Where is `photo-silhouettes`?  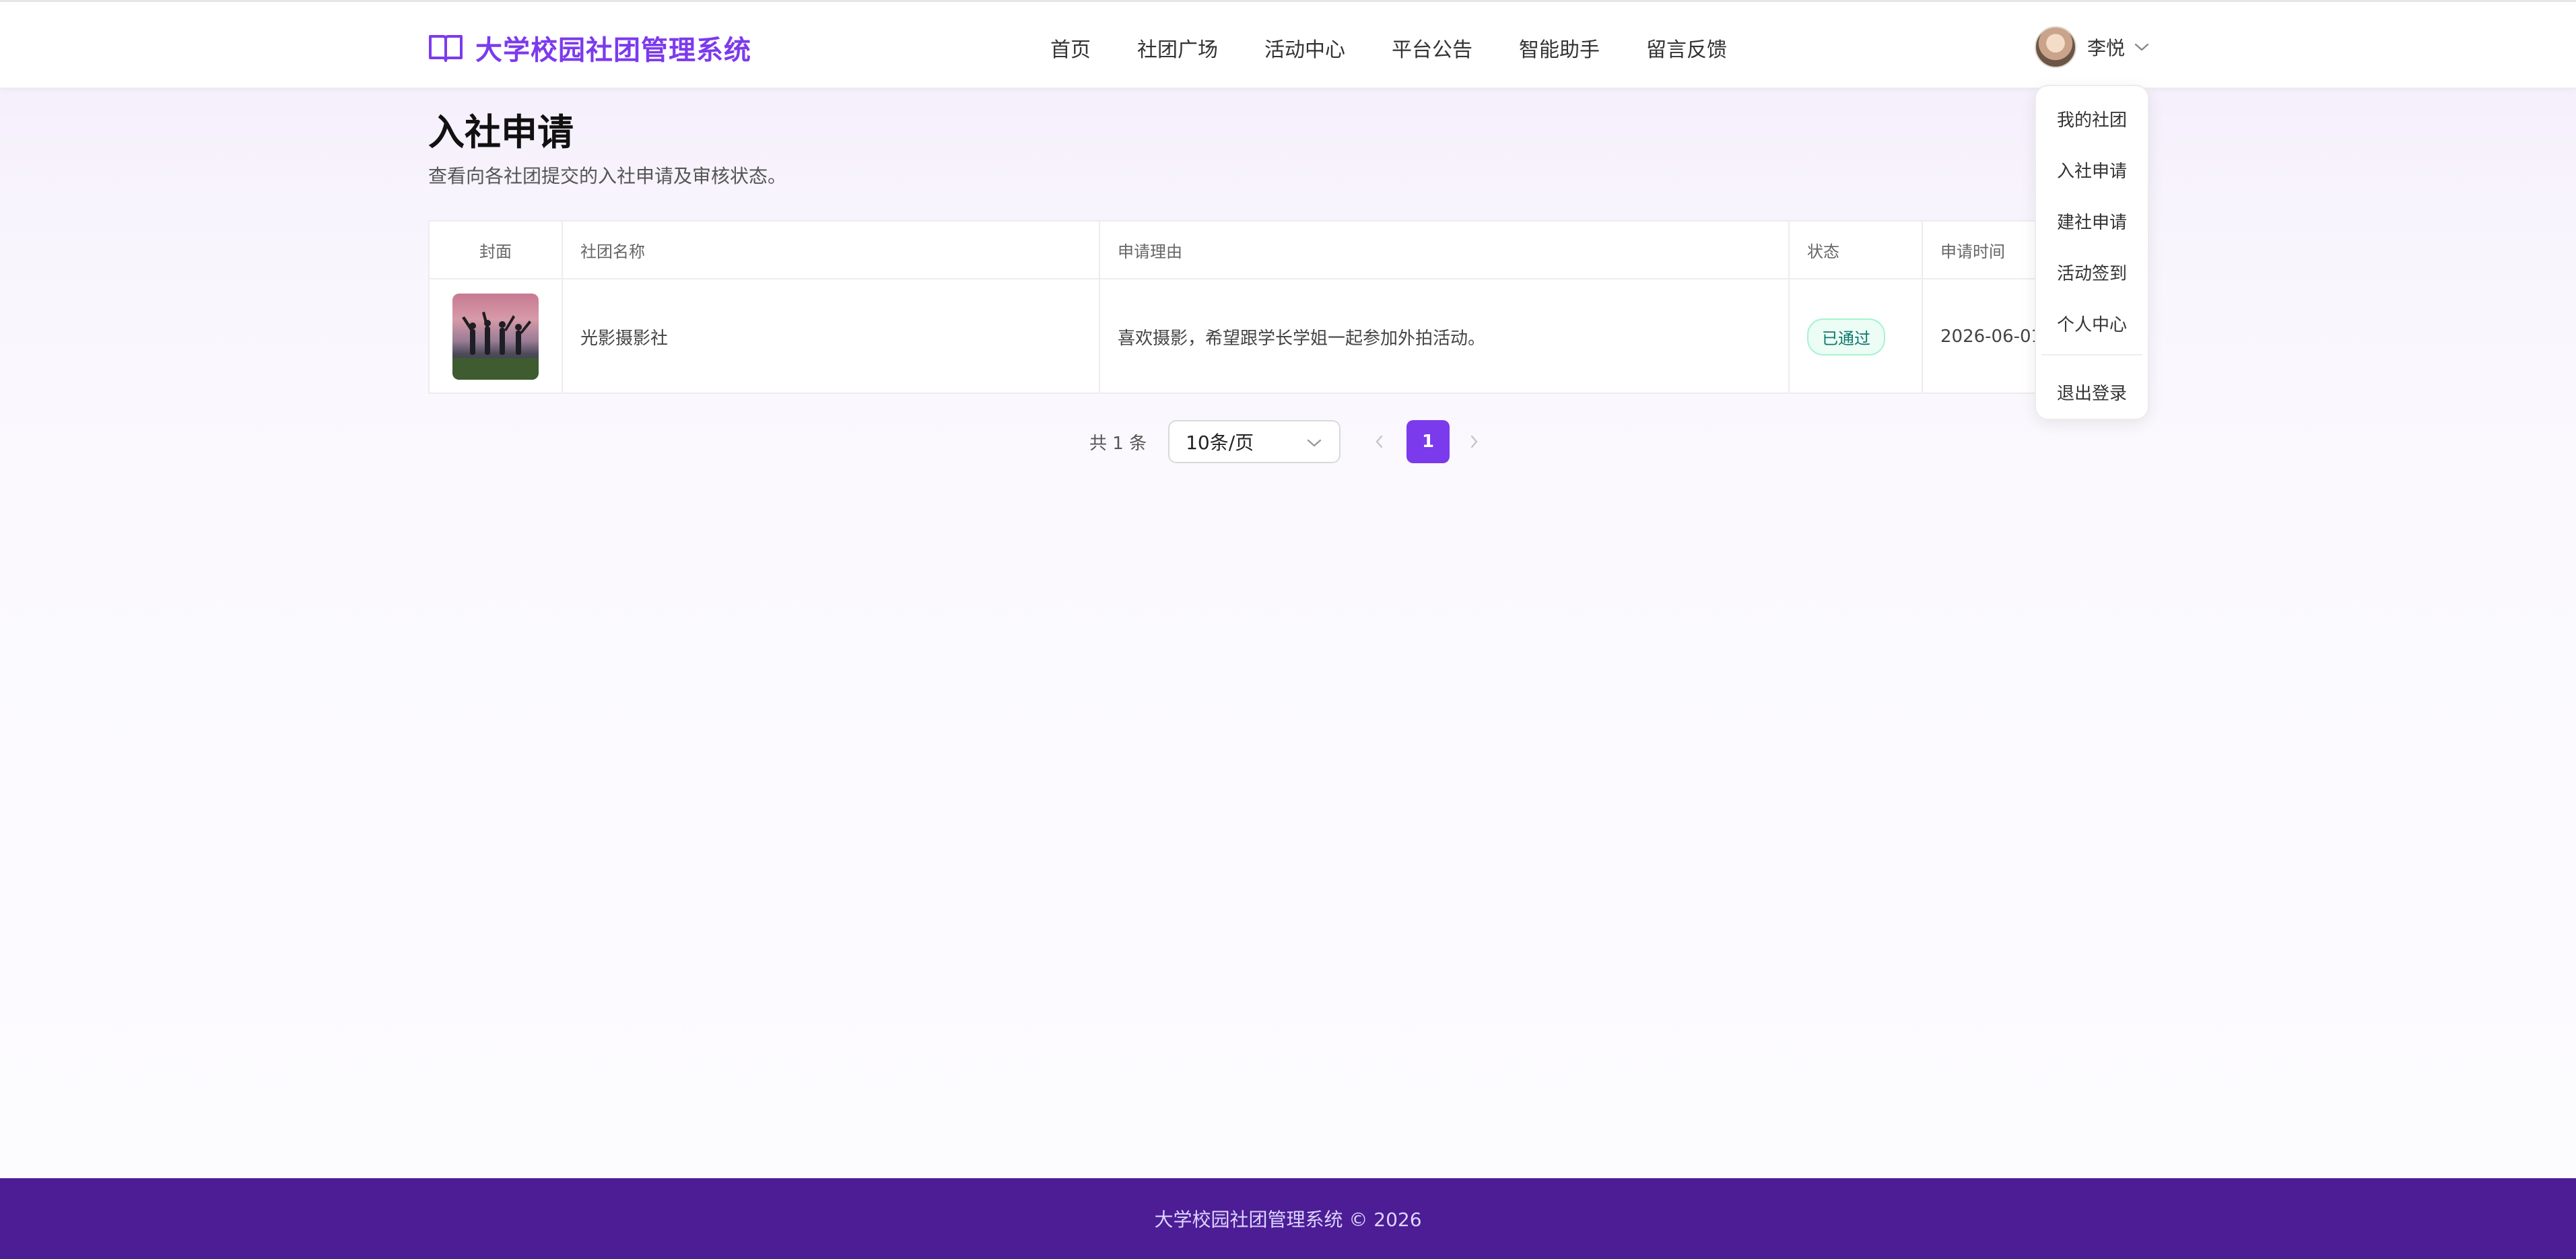 photo-silhouettes is located at coordinates (495, 346).